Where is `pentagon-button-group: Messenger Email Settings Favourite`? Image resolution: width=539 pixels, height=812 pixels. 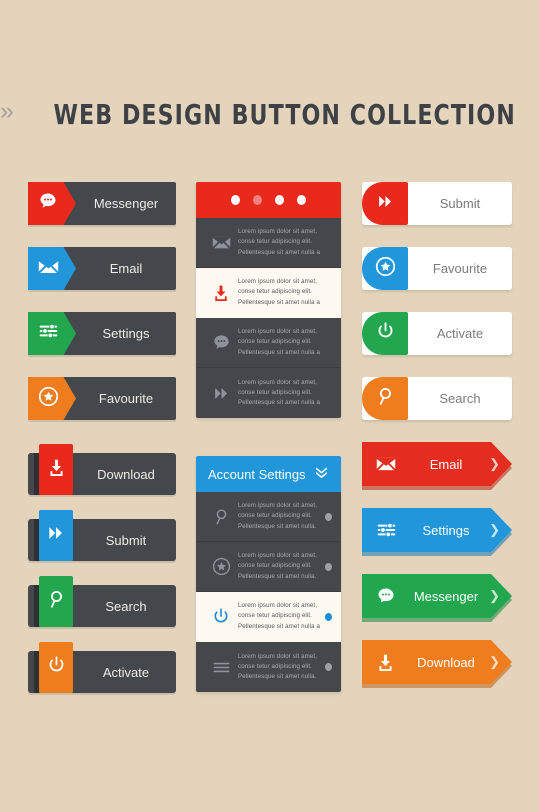 pentagon-button-group: Messenger Email Settings Favourite is located at coordinates (102, 301).